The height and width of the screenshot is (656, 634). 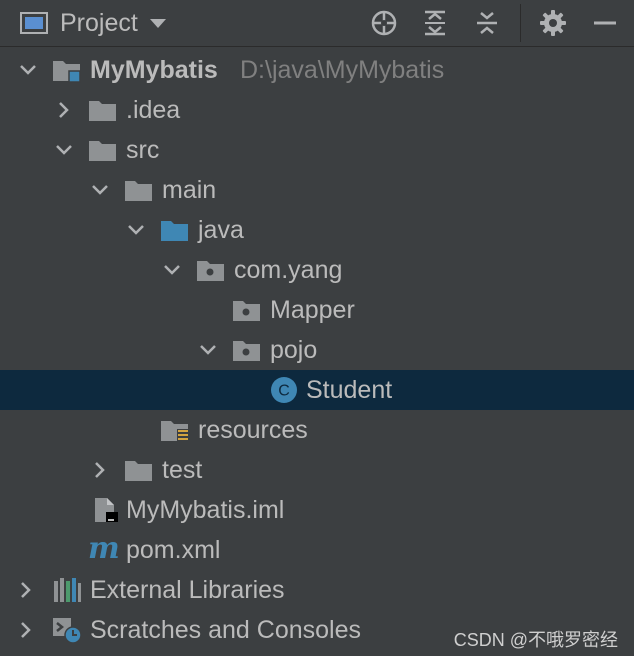 I want to click on tree-node-label: pojo, so click(x=294, y=350).